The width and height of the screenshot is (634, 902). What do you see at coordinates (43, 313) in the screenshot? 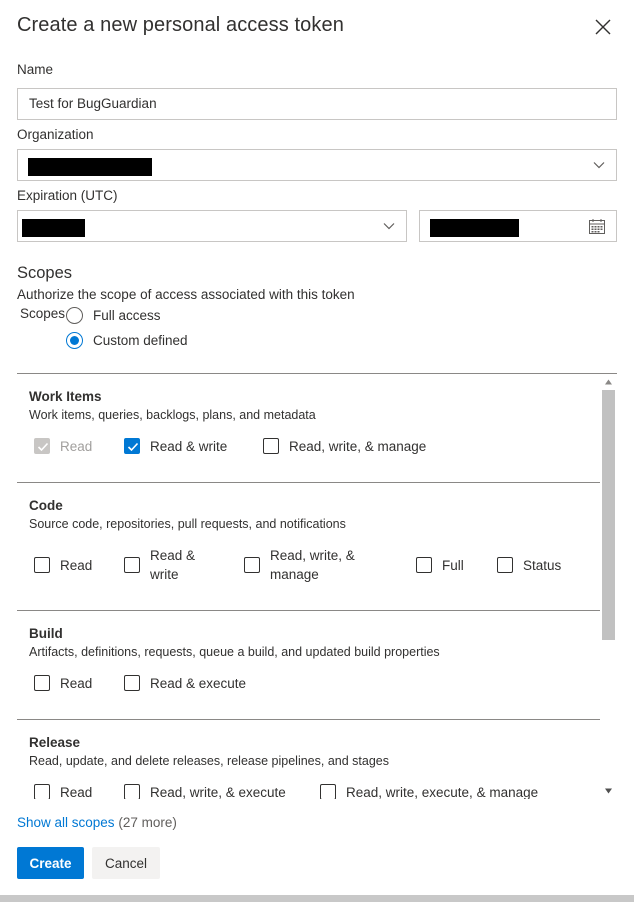
I see `scopes-radio-label: Scopes` at bounding box center [43, 313].